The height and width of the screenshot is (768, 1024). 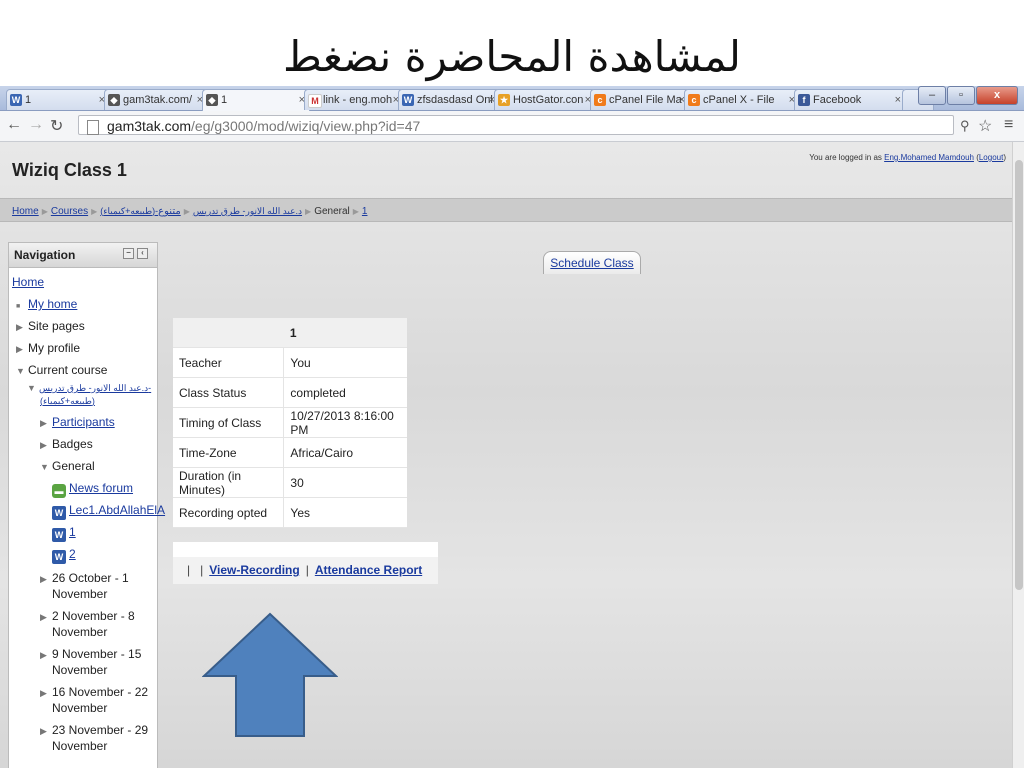 I want to click on view-recording-link: View-Recording, so click(x=254, y=570).